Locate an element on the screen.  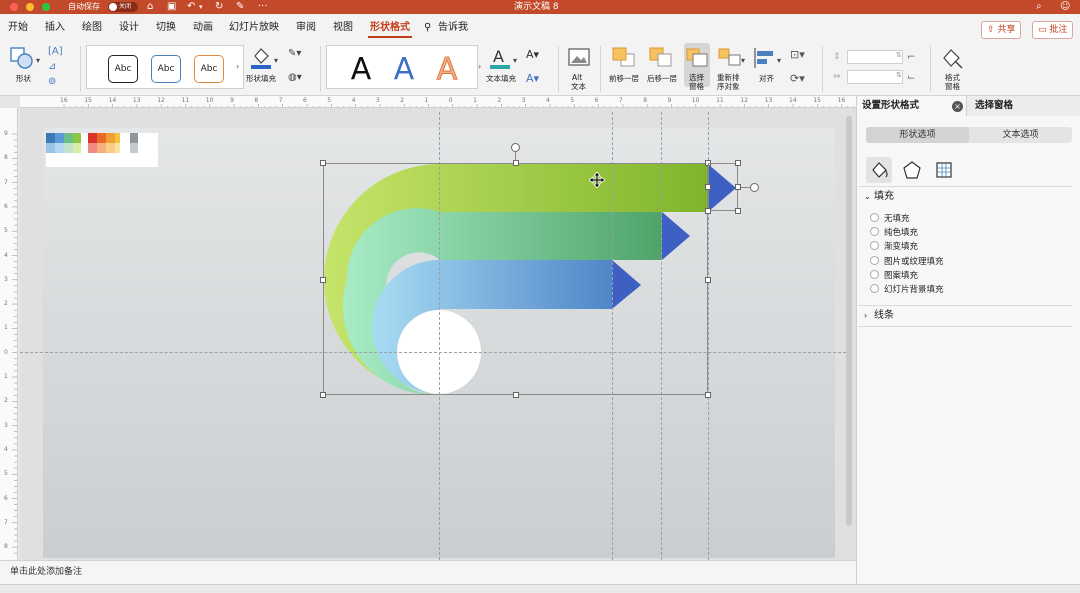
tell-me-search: 告诉我 is located at coordinates (453, 28).